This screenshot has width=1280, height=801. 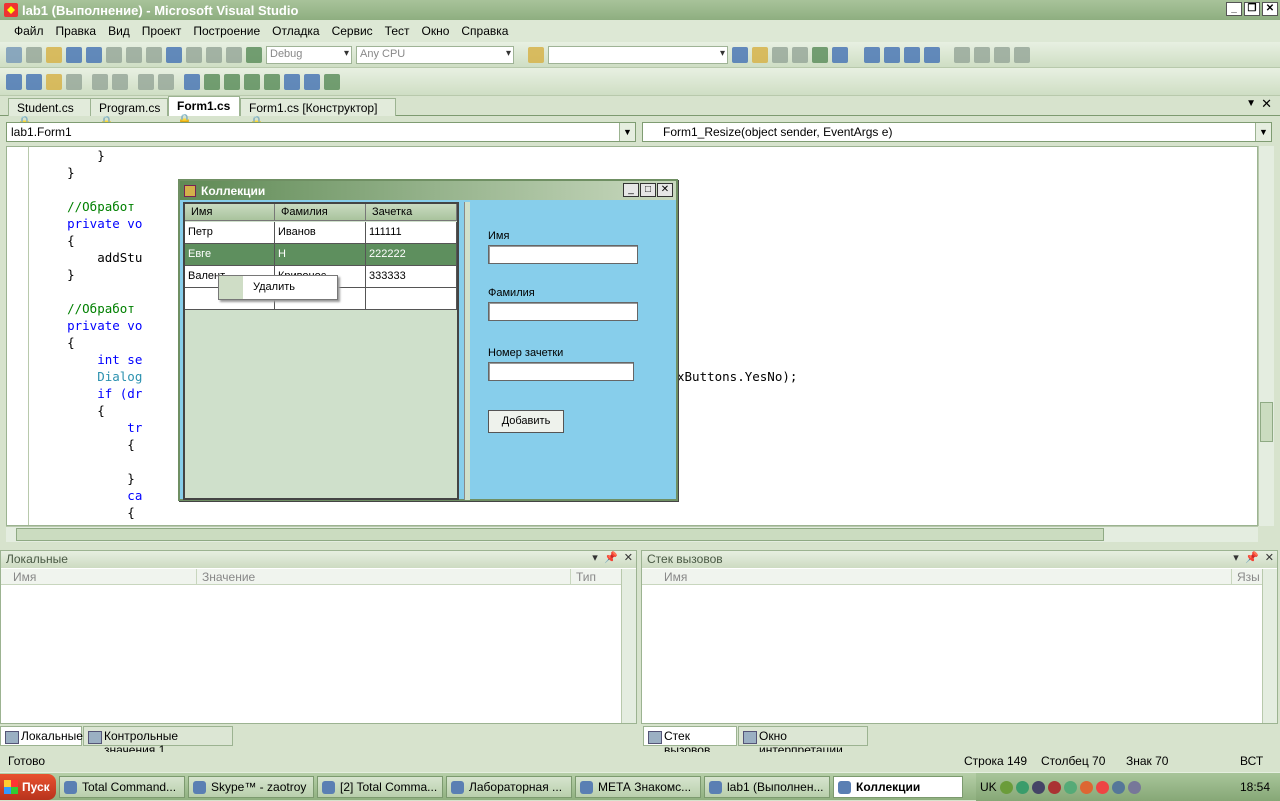 What do you see at coordinates (561, 371) in the screenshot?
I see `record-number-input` at bounding box center [561, 371].